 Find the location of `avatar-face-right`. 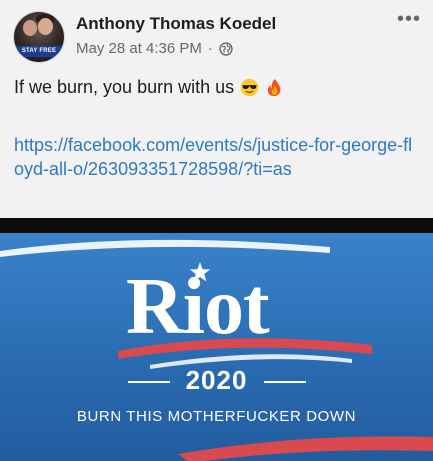

avatar-face-right is located at coordinates (45, 26).